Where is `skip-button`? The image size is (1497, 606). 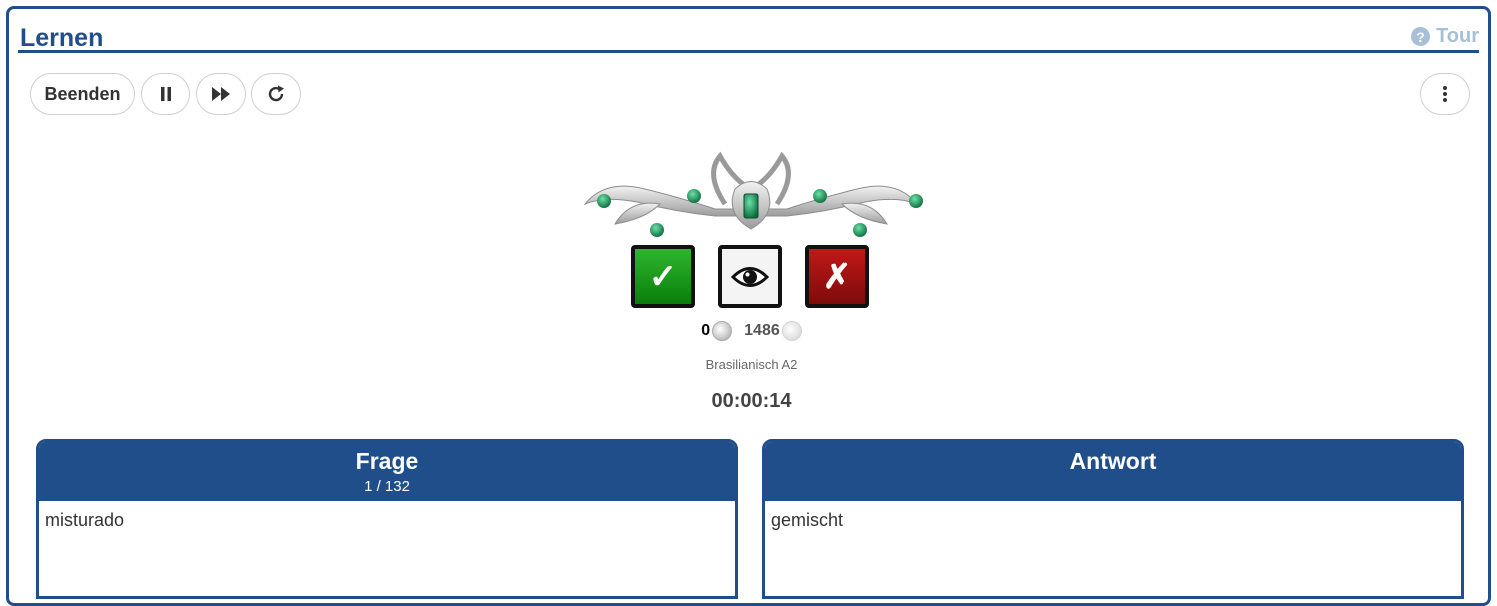 skip-button is located at coordinates (221, 94).